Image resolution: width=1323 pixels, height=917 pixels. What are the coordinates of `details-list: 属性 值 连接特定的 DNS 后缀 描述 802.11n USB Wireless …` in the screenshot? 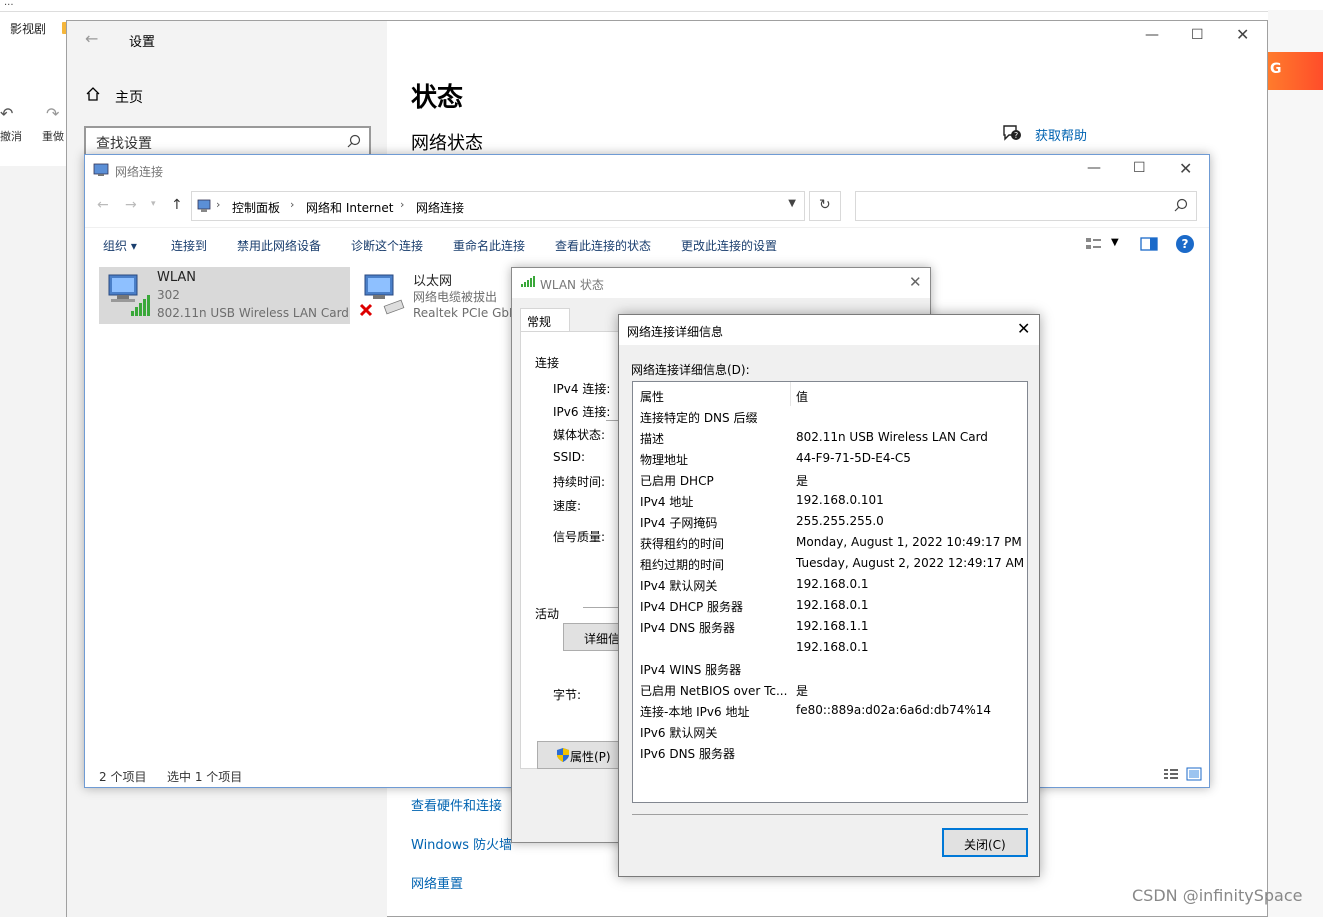 It's located at (830, 592).